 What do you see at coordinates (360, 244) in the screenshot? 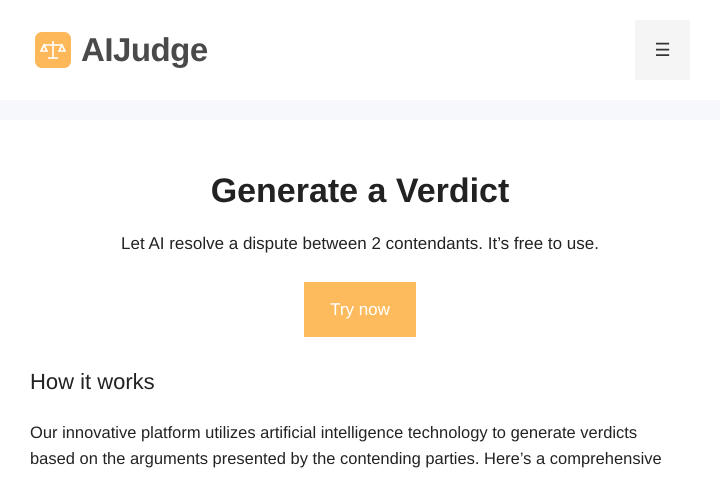
I see `subtitle: Let AI resolve a dispute between 2 contendants. It’s free to use.` at bounding box center [360, 244].